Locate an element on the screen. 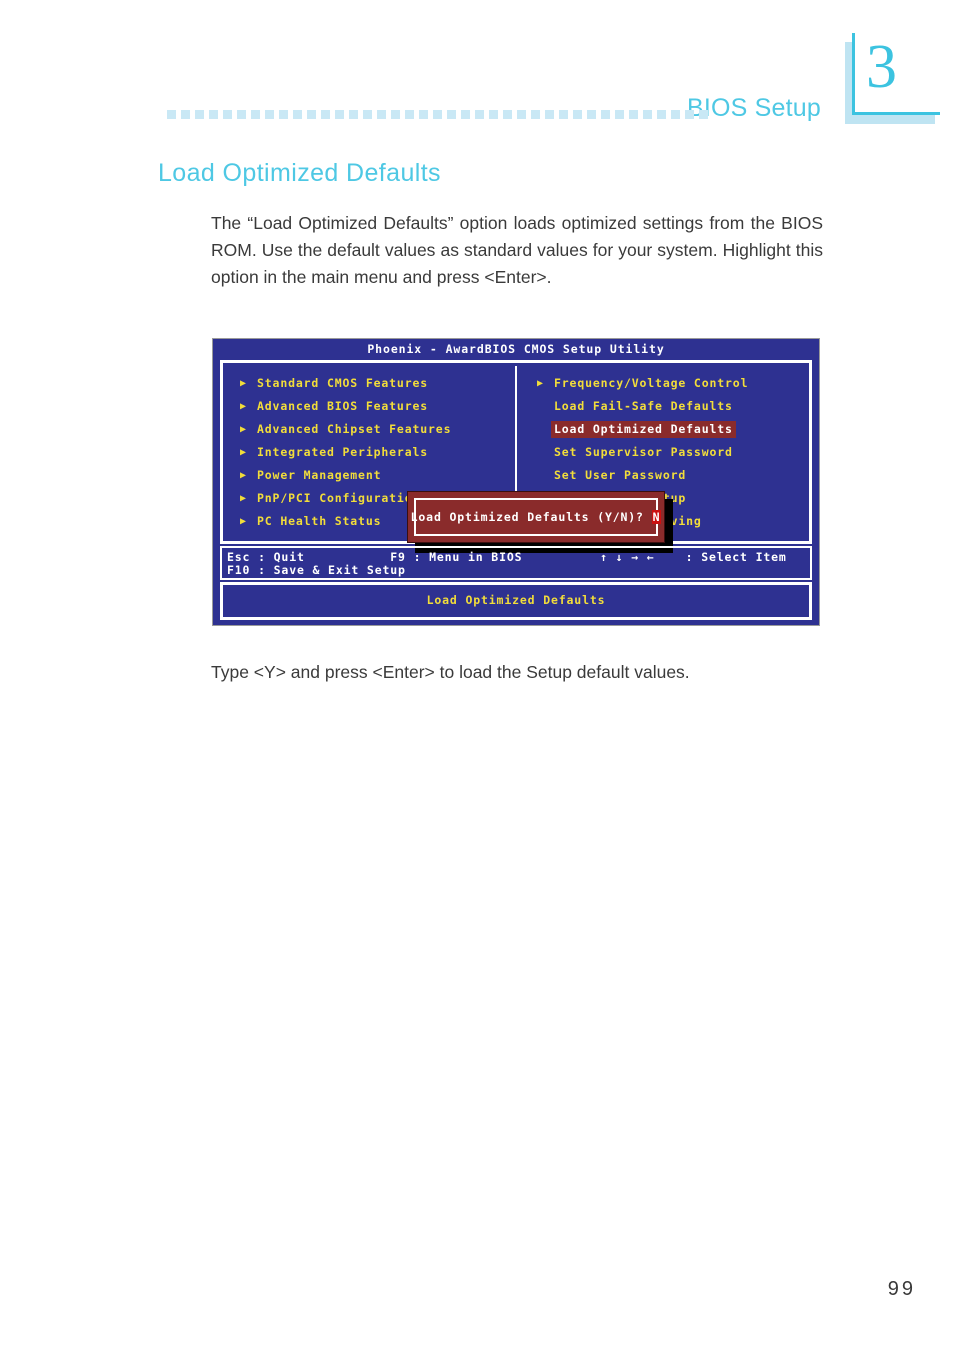  bios-menu-item-left-2: ▶ Advanced Chipset Features is located at coordinates (373, 429).